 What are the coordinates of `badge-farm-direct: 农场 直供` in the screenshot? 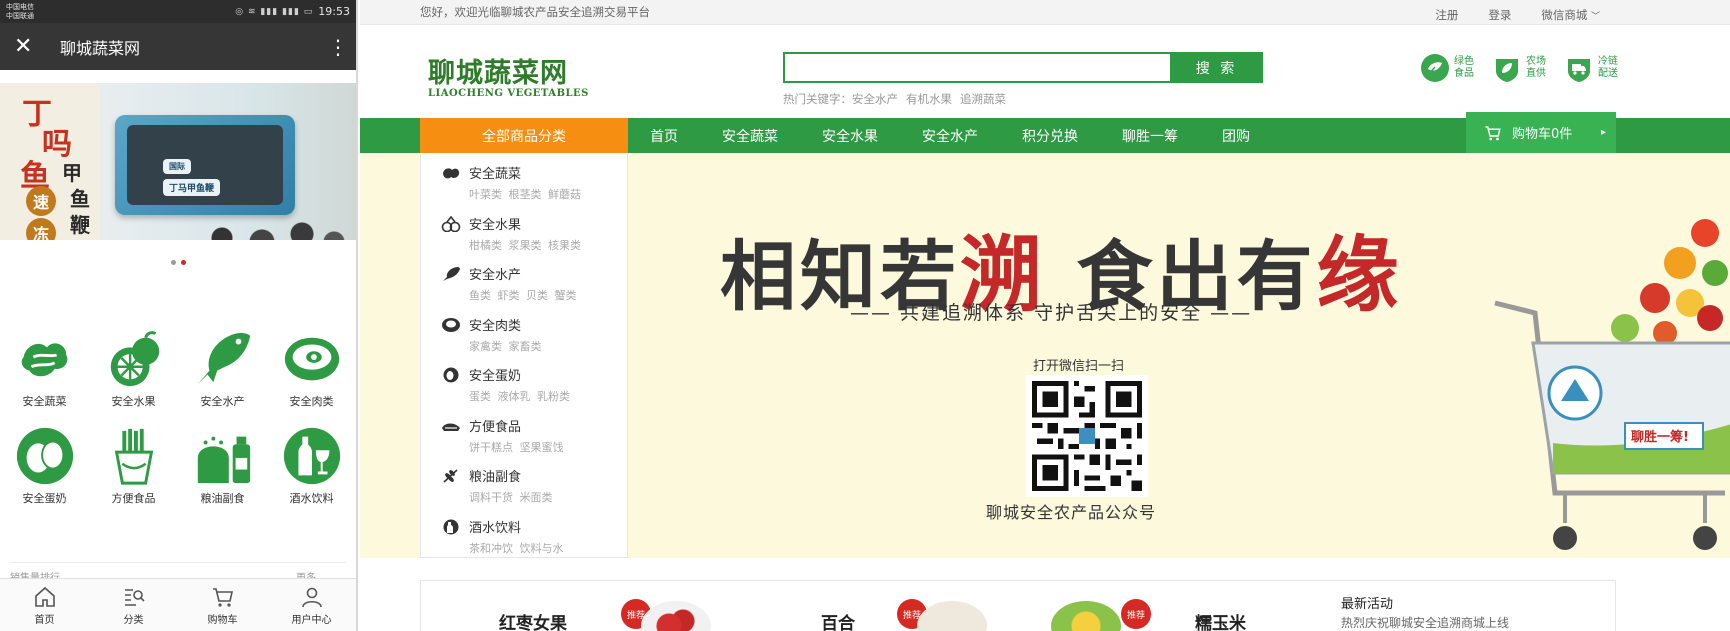 It's located at (1521, 68).